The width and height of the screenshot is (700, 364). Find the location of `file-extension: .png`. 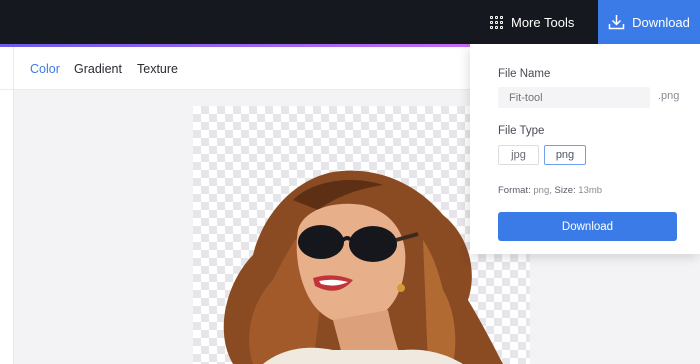

file-extension: .png is located at coordinates (669, 96).